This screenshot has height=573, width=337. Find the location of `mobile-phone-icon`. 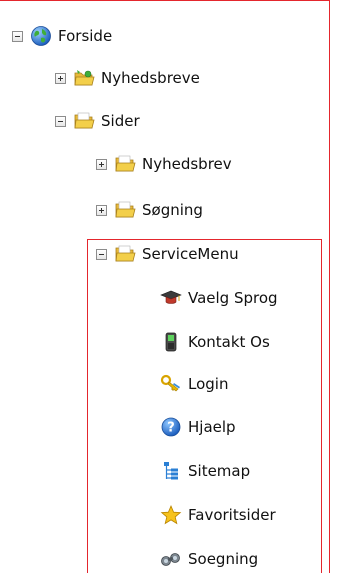

mobile-phone-icon is located at coordinates (171, 342).